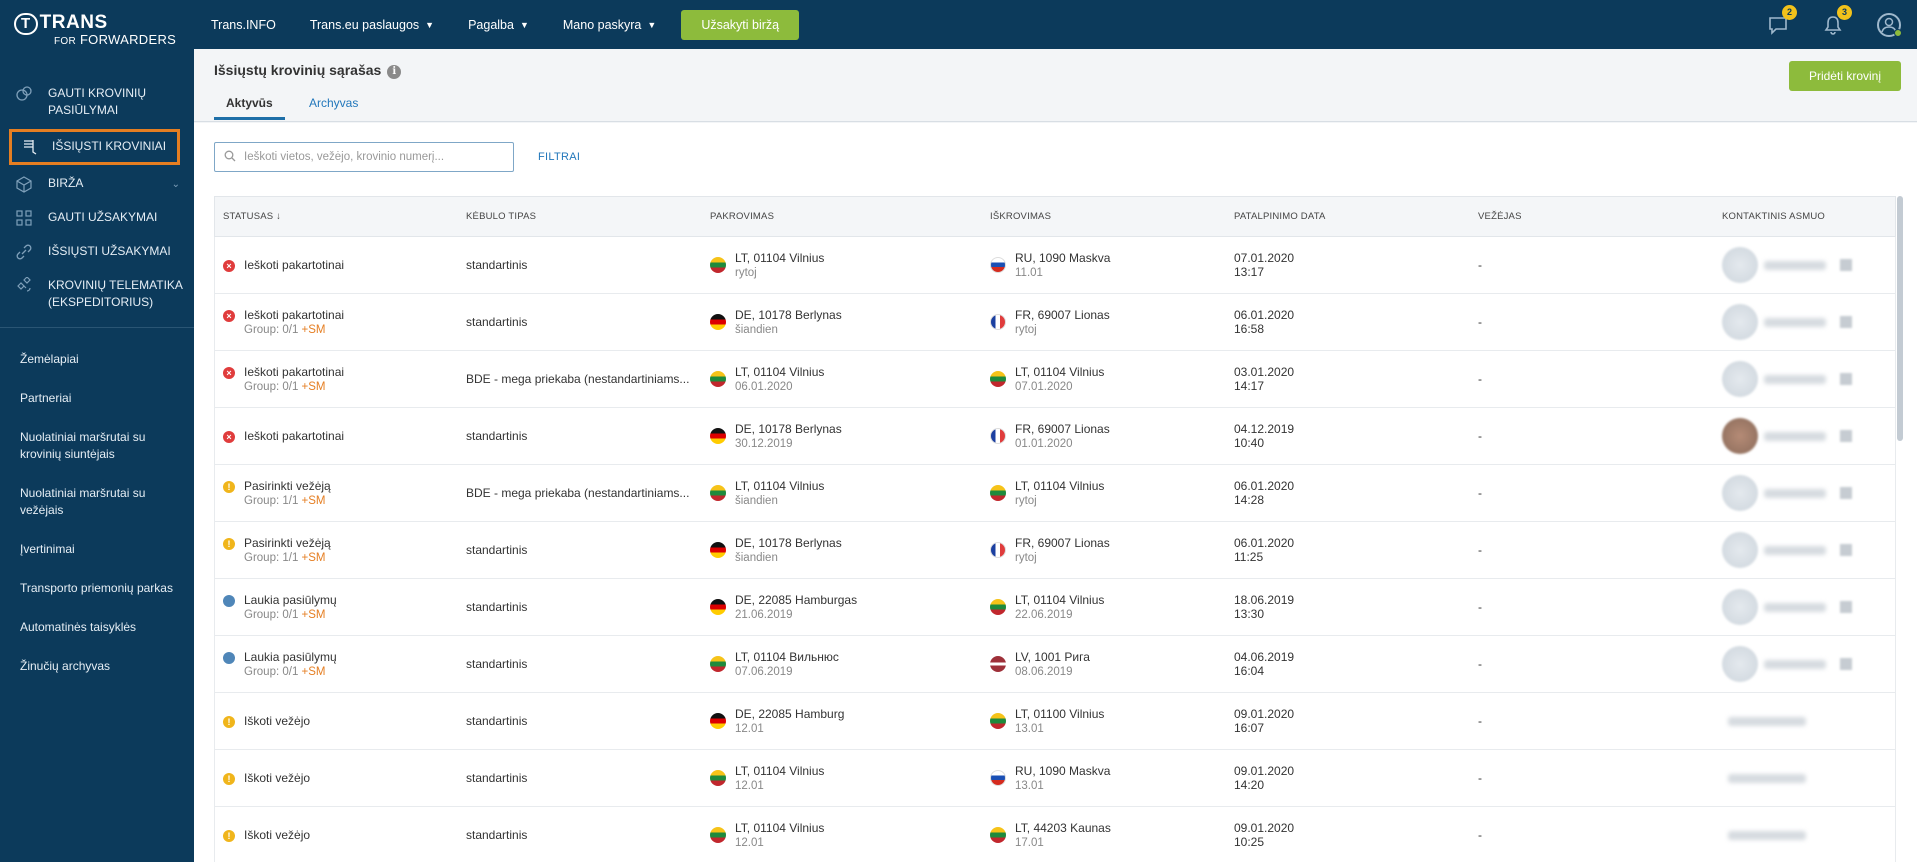 The height and width of the screenshot is (862, 1917). What do you see at coordinates (1249, 842) in the screenshot?
I see `post-time: 10:25` at bounding box center [1249, 842].